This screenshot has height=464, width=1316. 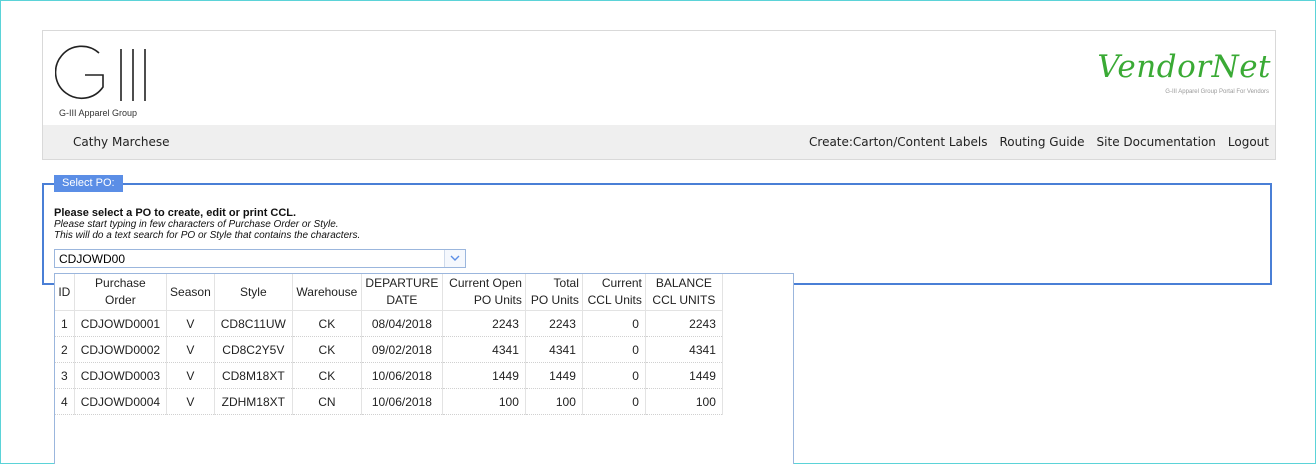 What do you see at coordinates (253, 292) in the screenshot?
I see `col-header-style: Style` at bounding box center [253, 292].